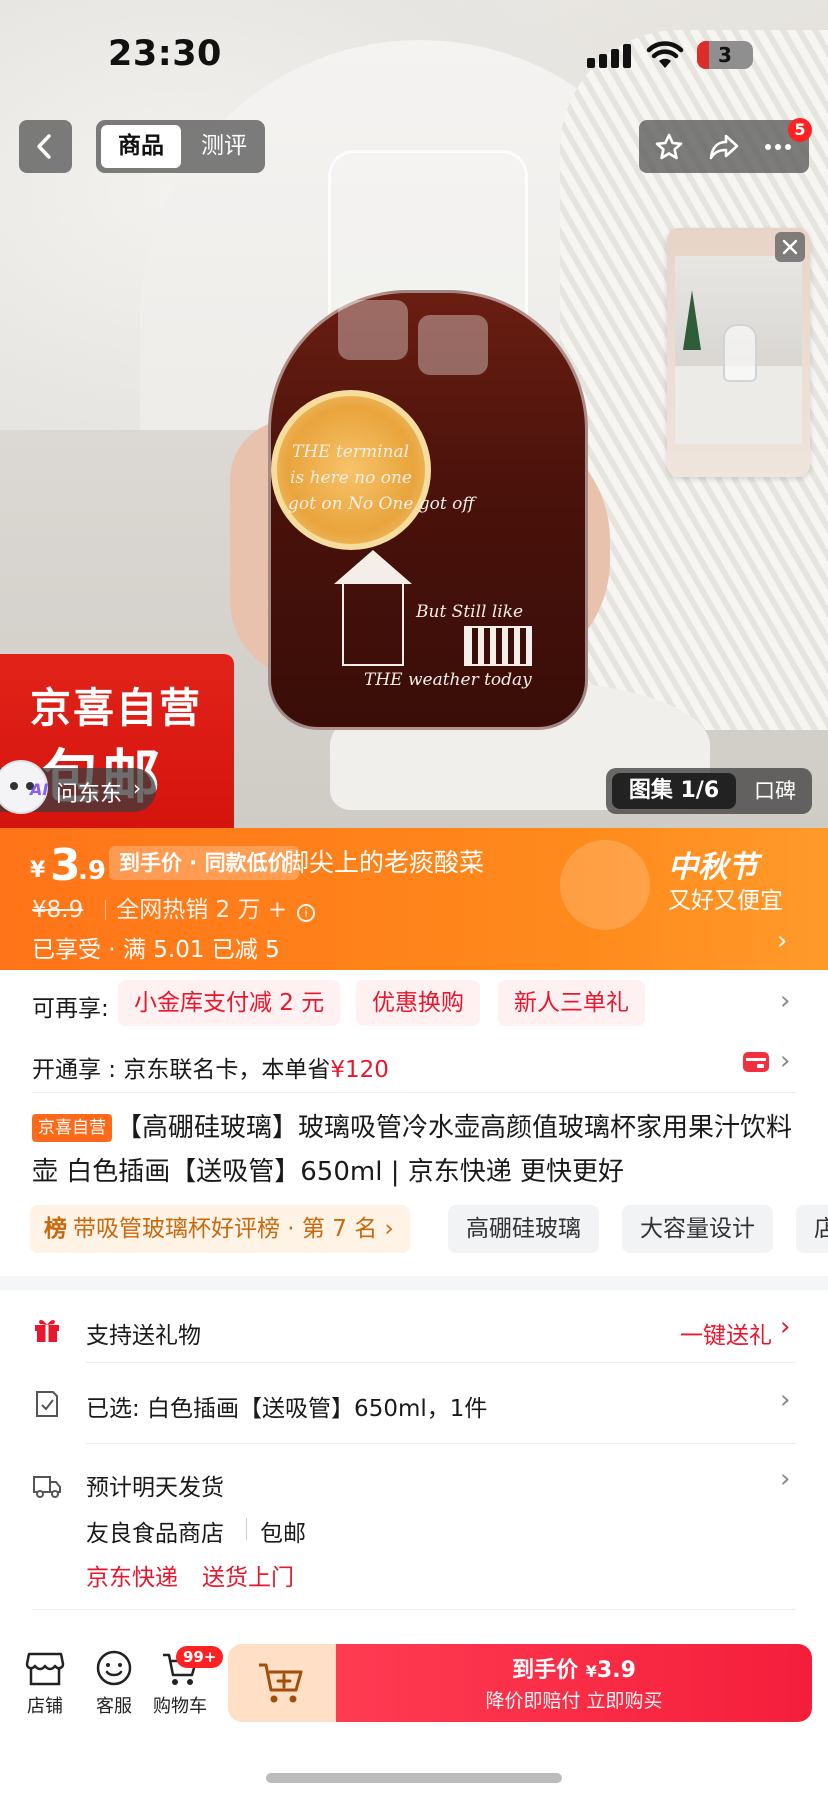 This screenshot has height=1795, width=828. I want to click on store-icon, so click(45, 1669).